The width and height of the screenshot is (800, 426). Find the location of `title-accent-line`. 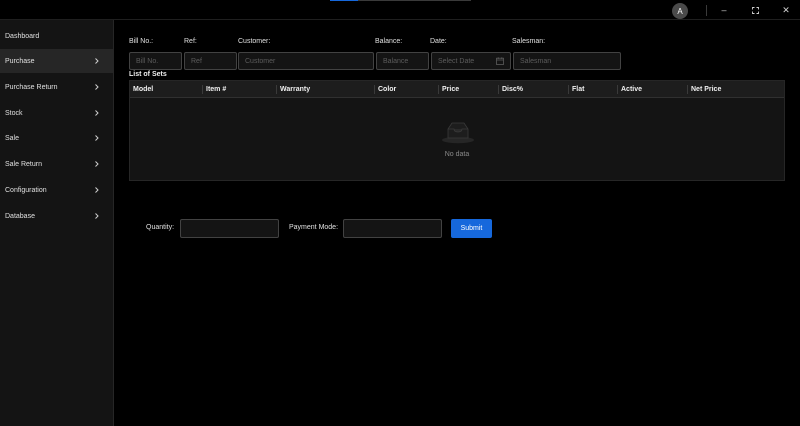

title-accent-line is located at coordinates (400, 0).